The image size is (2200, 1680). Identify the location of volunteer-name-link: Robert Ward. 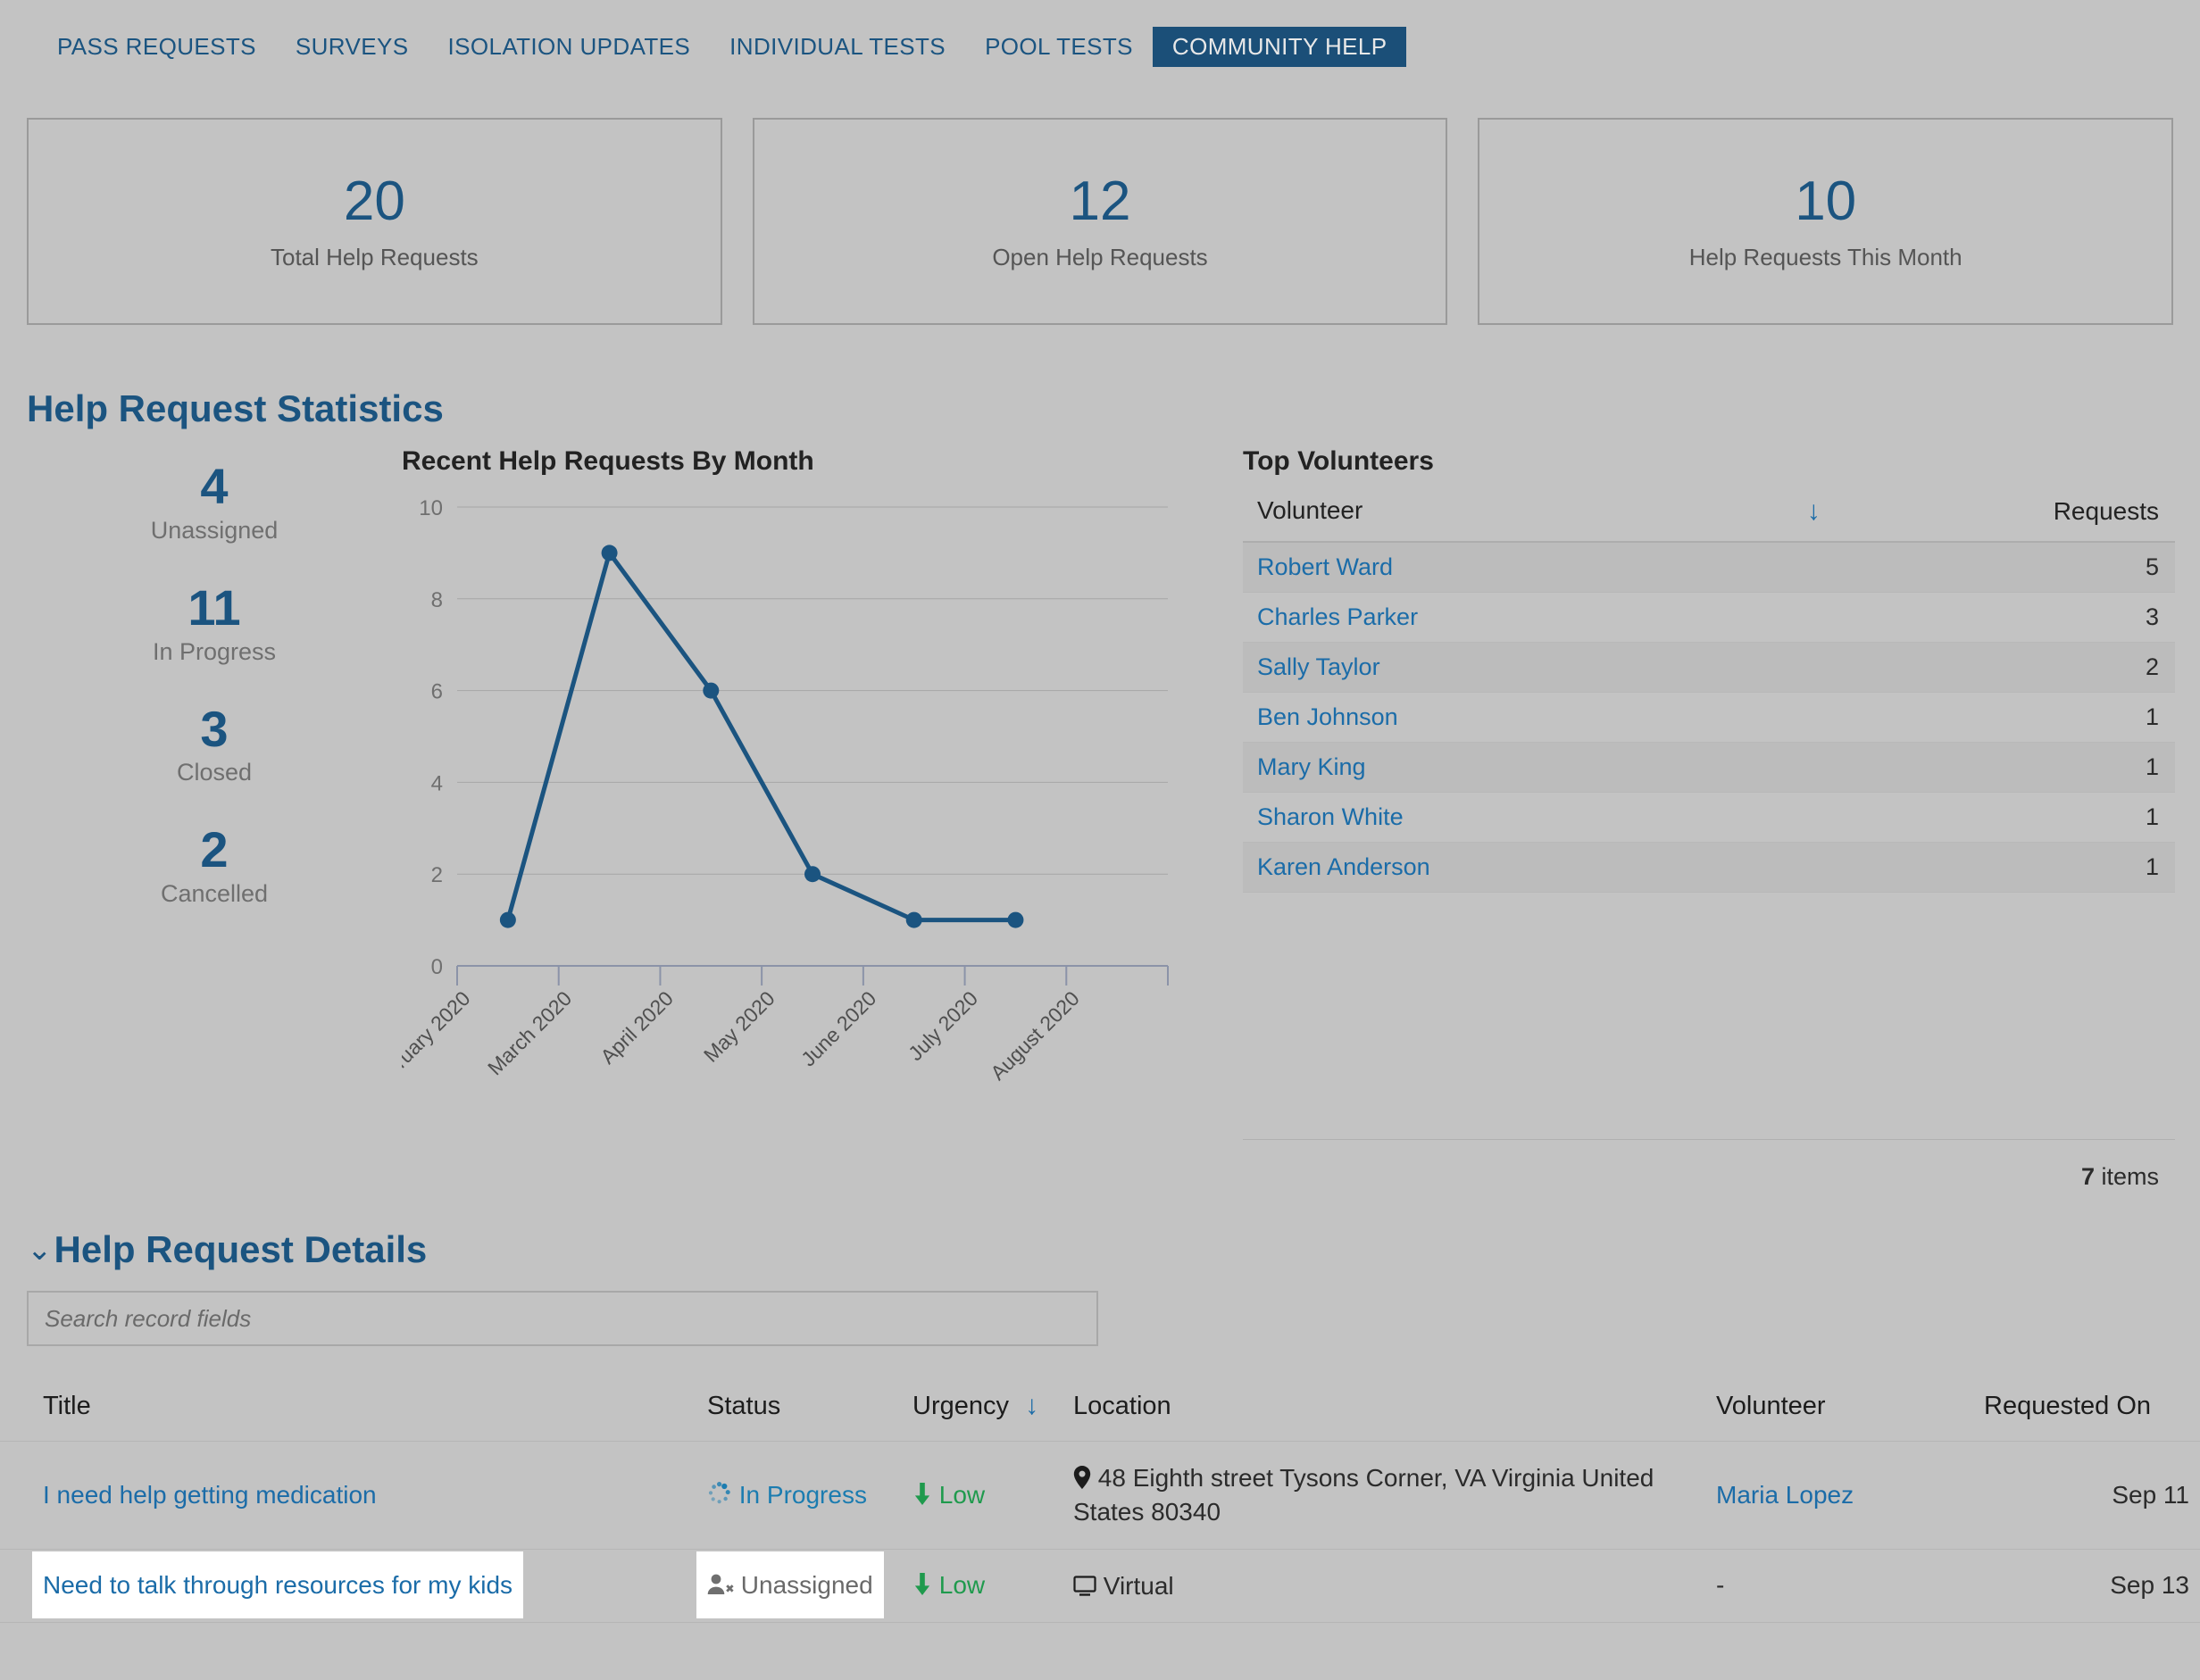
(1520, 567).